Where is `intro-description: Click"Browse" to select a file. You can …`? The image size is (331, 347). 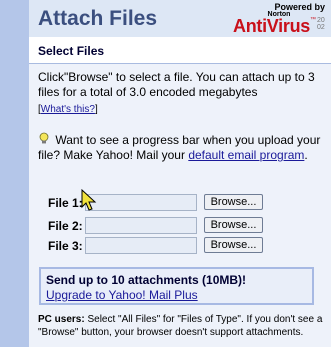 intro-description: Click"Browse" to select a file. You can … is located at coordinates (176, 84).